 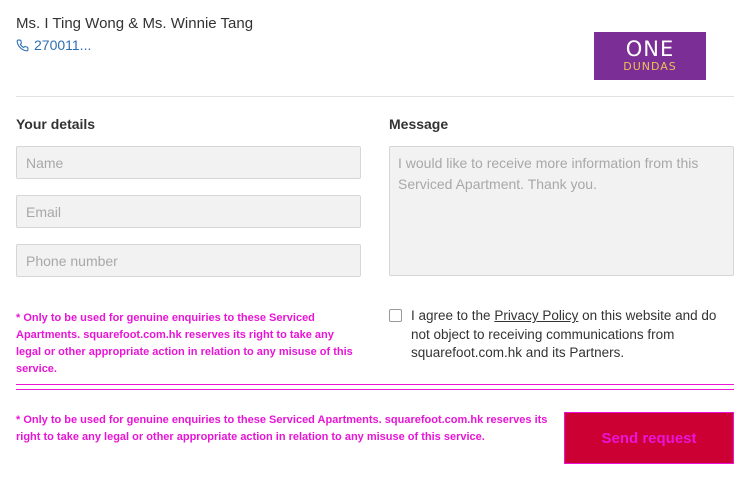 What do you see at coordinates (649, 438) in the screenshot?
I see `send-request-button: Send request` at bounding box center [649, 438].